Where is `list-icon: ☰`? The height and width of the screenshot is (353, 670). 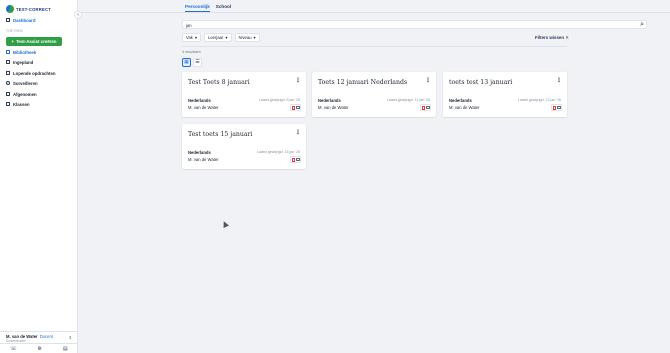 list-icon: ☰ is located at coordinates (197, 62).